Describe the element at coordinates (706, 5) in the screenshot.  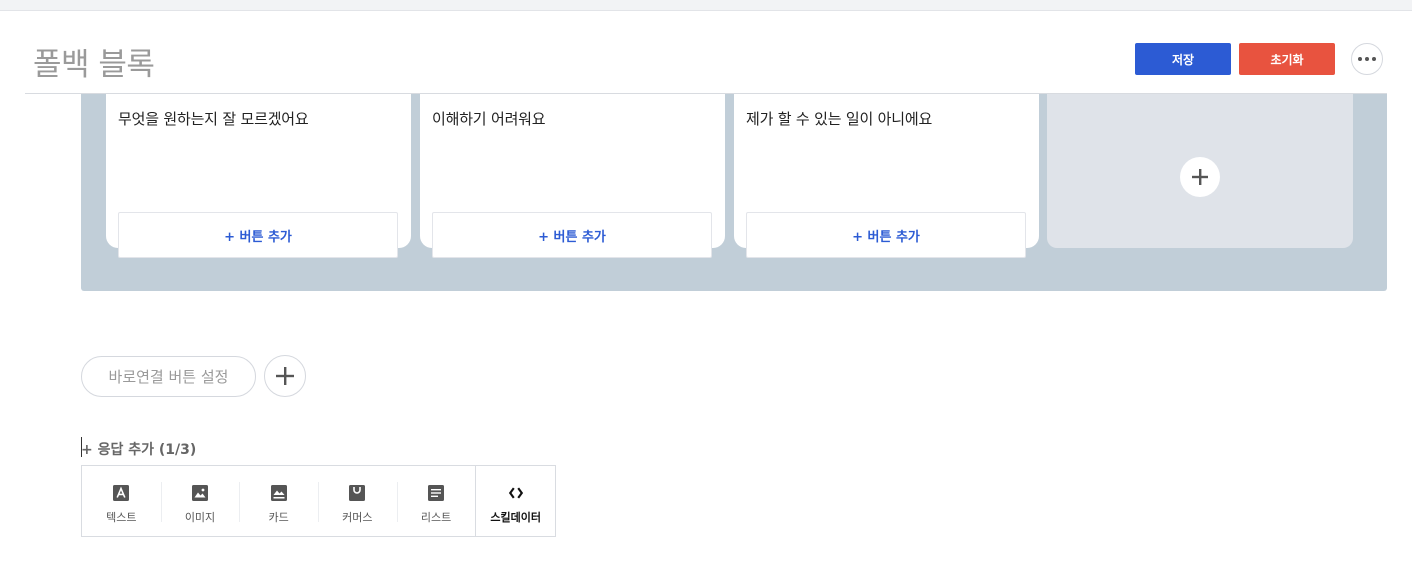
I see `top-strip` at that location.